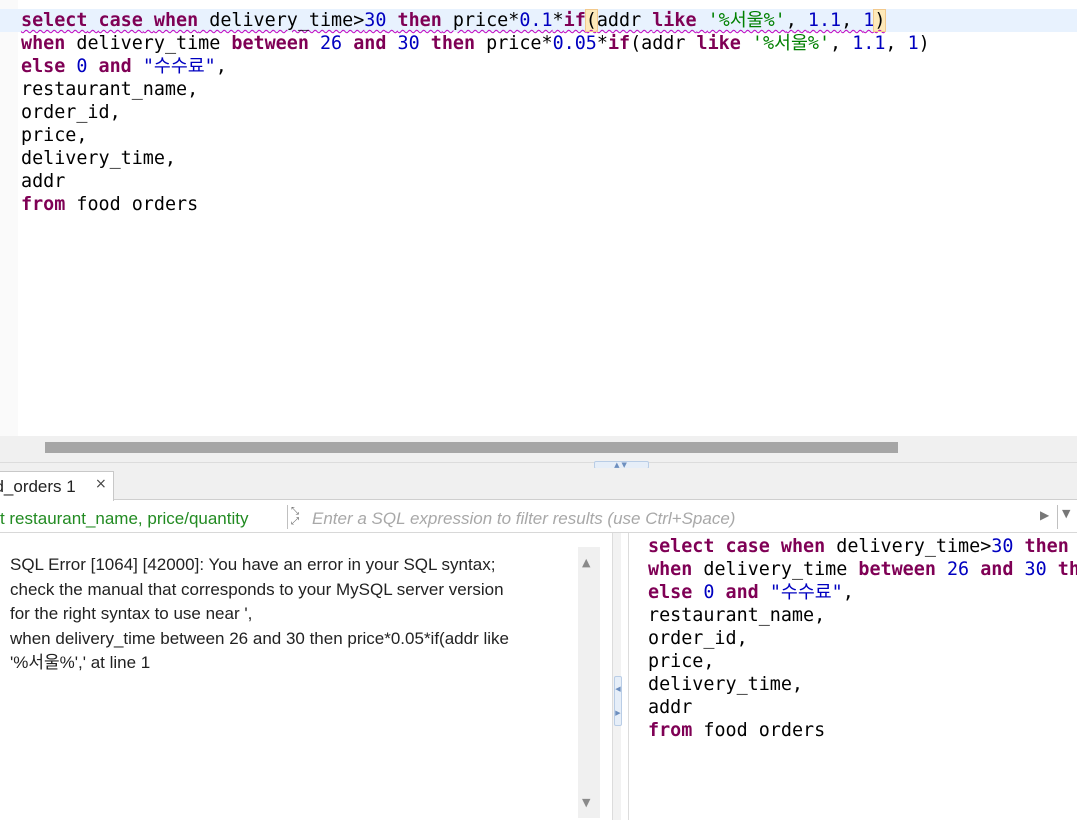 Image resolution: width=1077 pixels, height=820 pixels. Describe the element at coordinates (862, 707) in the screenshot. I see `code-line: addr` at that location.